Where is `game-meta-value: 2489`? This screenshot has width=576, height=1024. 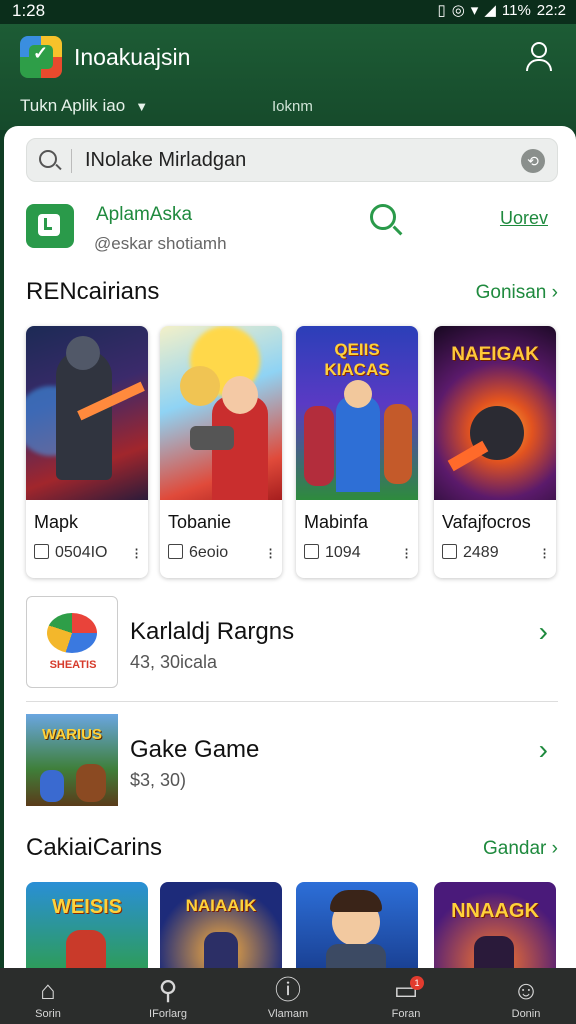 game-meta-value: 2489 is located at coordinates (481, 552).